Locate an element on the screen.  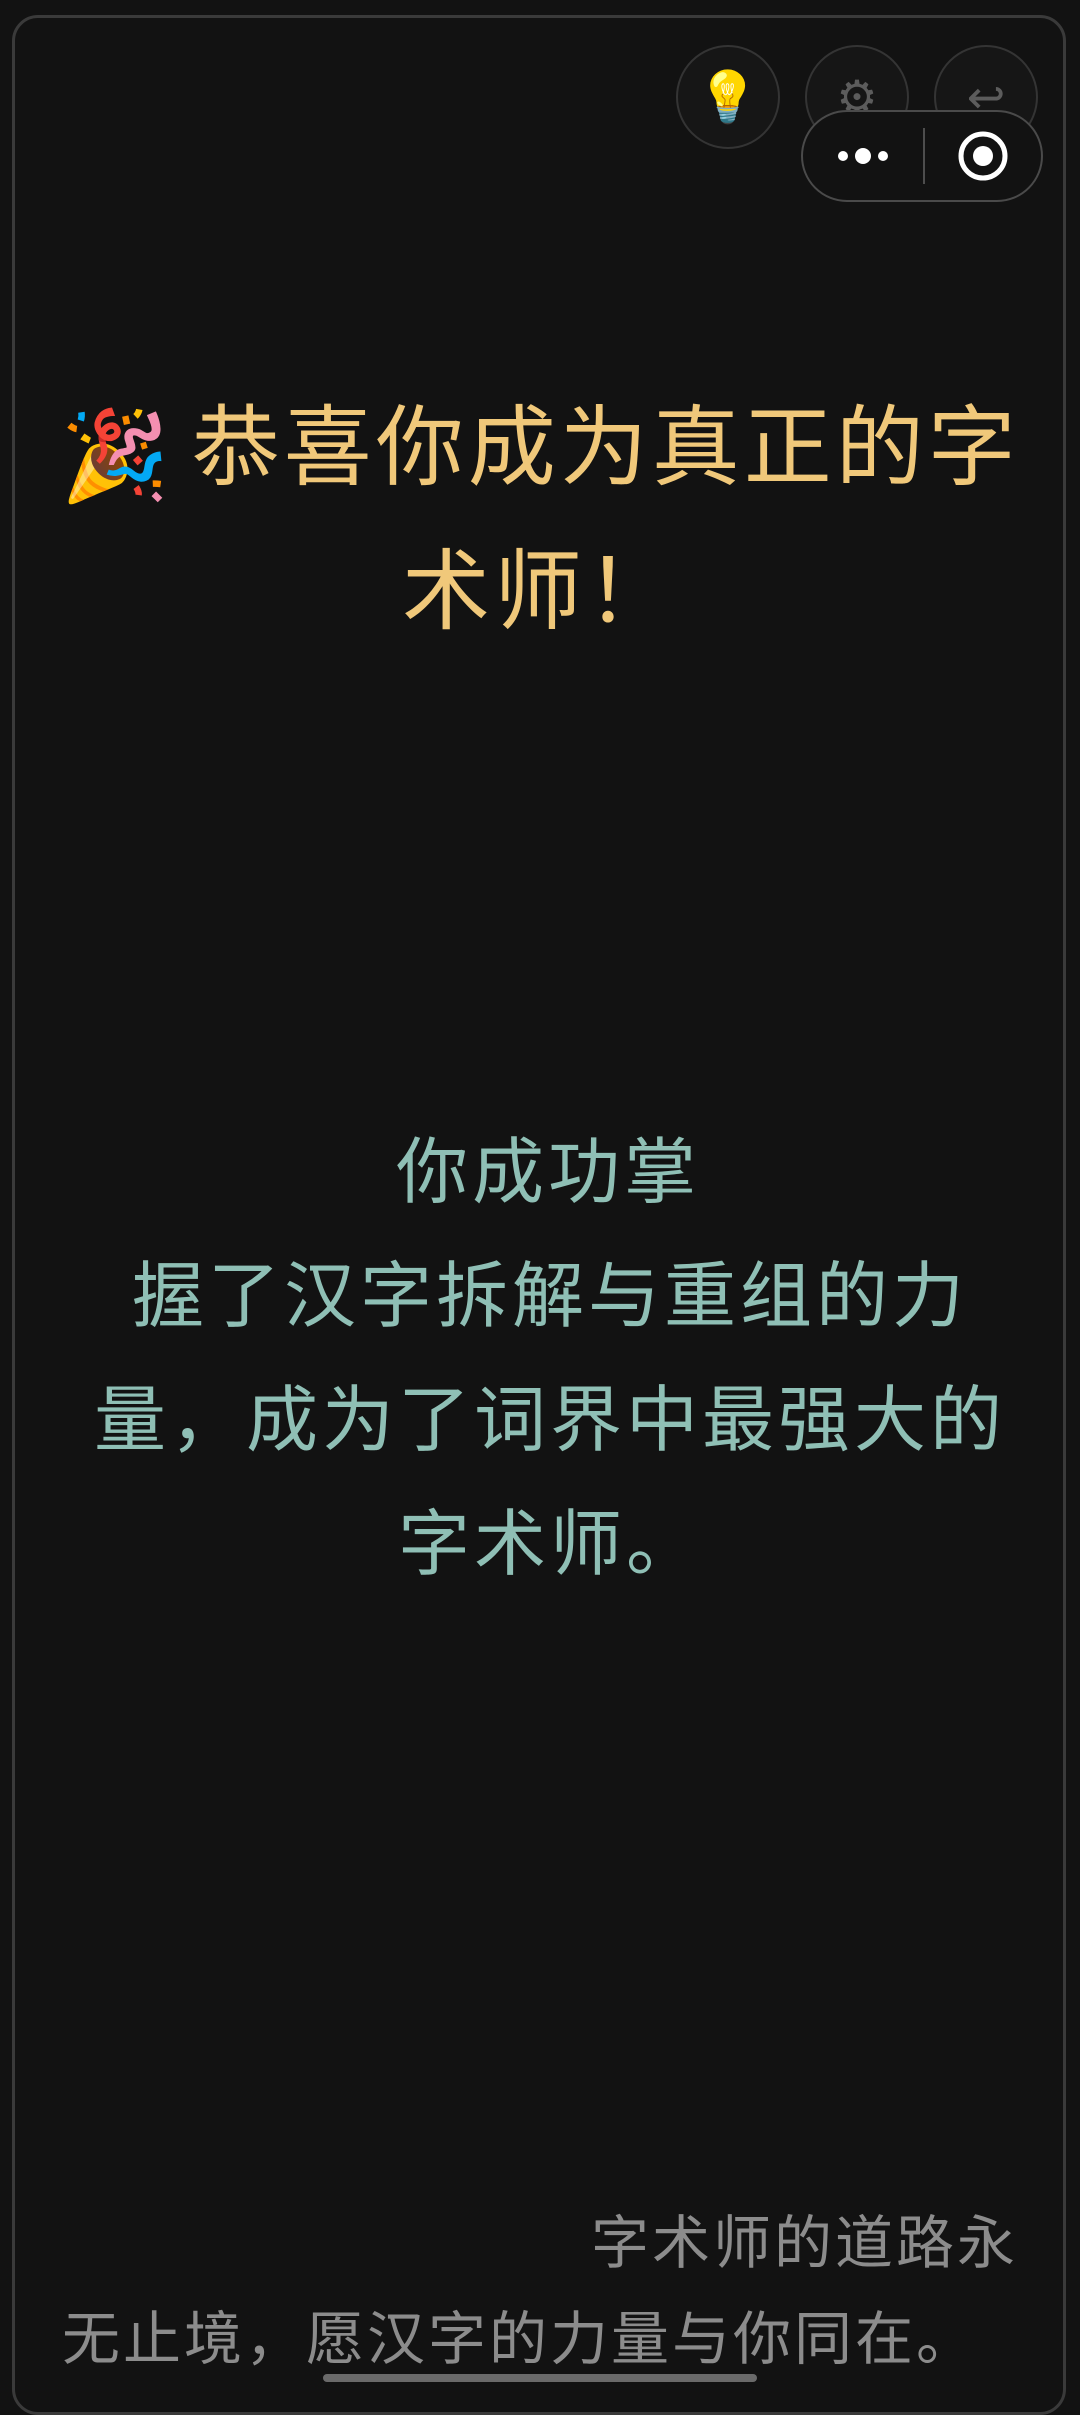
hint-button: 💡 is located at coordinates (728, 97).